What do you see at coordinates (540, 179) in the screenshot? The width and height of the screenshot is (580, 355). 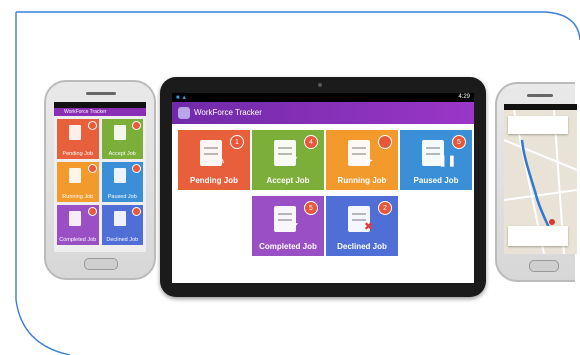 I see `right-phone-screen` at bounding box center [540, 179].